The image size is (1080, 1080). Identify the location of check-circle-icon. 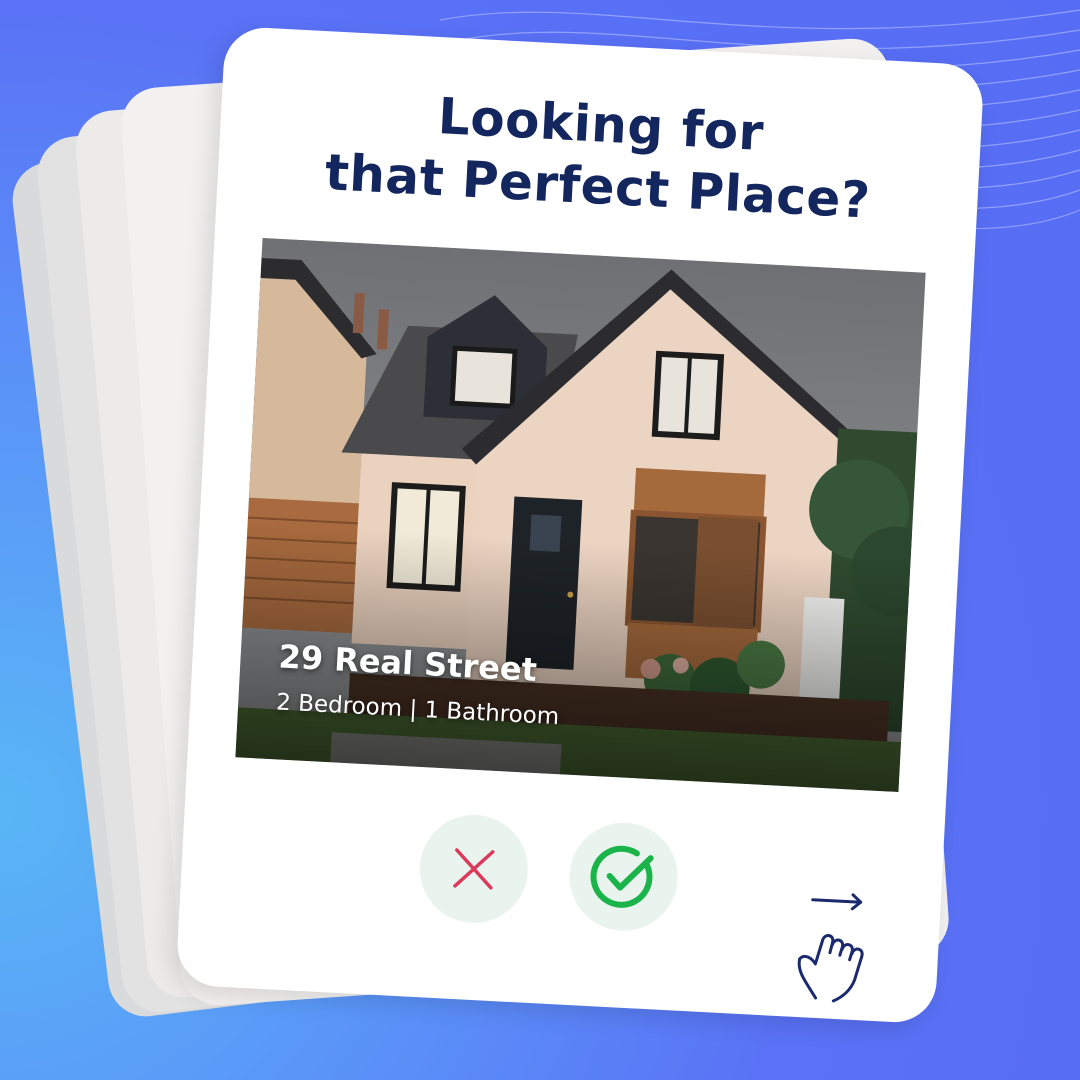
(622, 876).